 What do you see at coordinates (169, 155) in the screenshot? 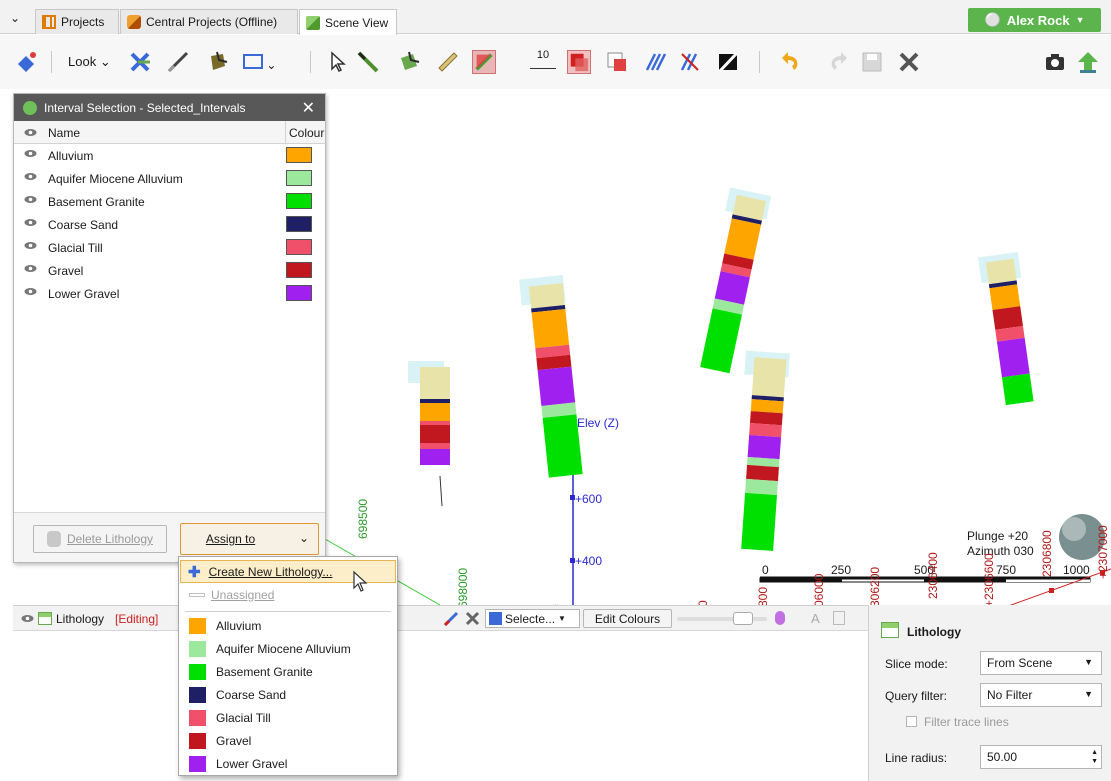
I see `table-row: Alluvium` at bounding box center [169, 155].